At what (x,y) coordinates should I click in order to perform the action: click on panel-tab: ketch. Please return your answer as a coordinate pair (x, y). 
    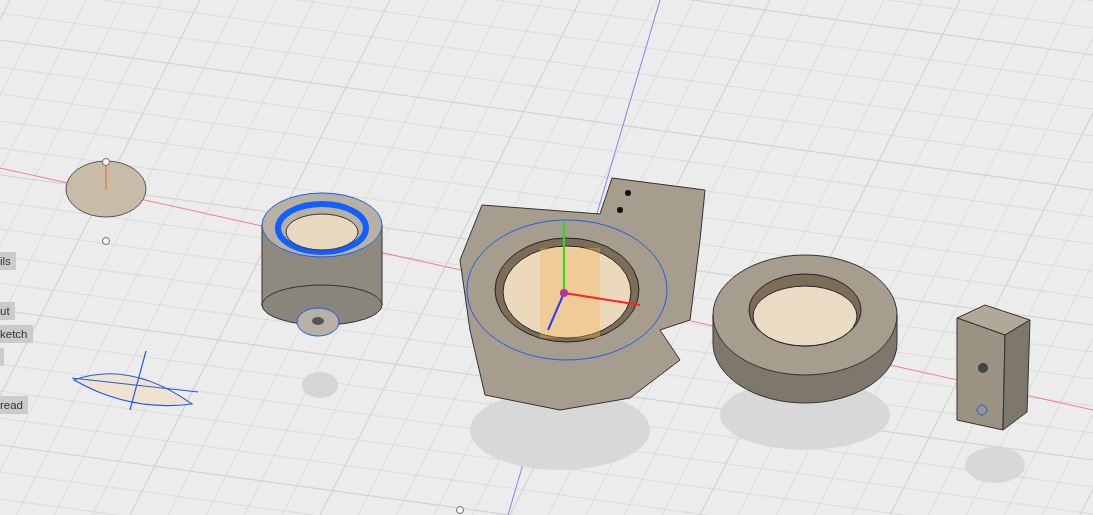
    Looking at the image, I should click on (16, 334).